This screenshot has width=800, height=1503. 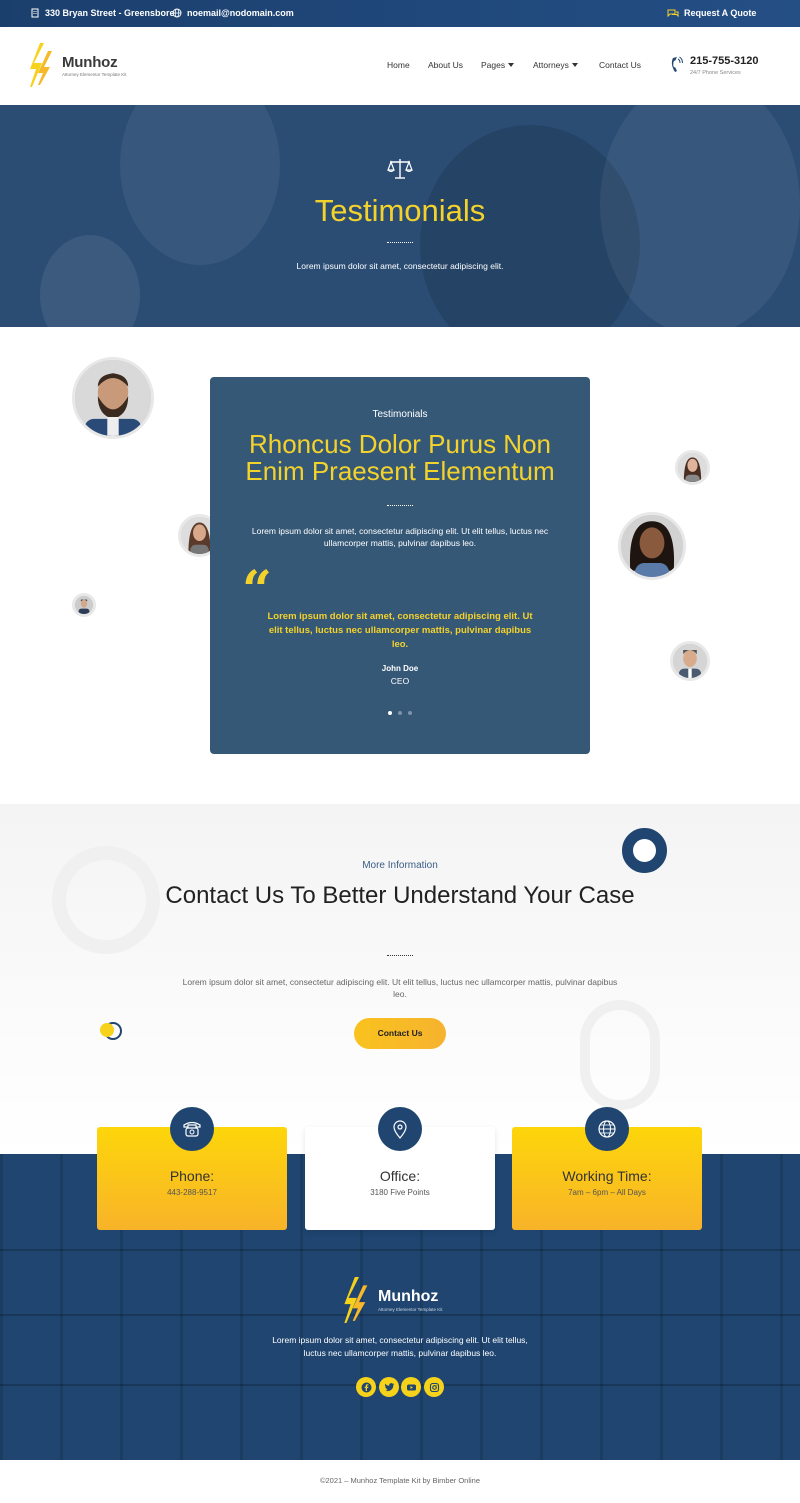 I want to click on address-item: 330 Bryan Street - Greensbore, so click(x=102, y=13).